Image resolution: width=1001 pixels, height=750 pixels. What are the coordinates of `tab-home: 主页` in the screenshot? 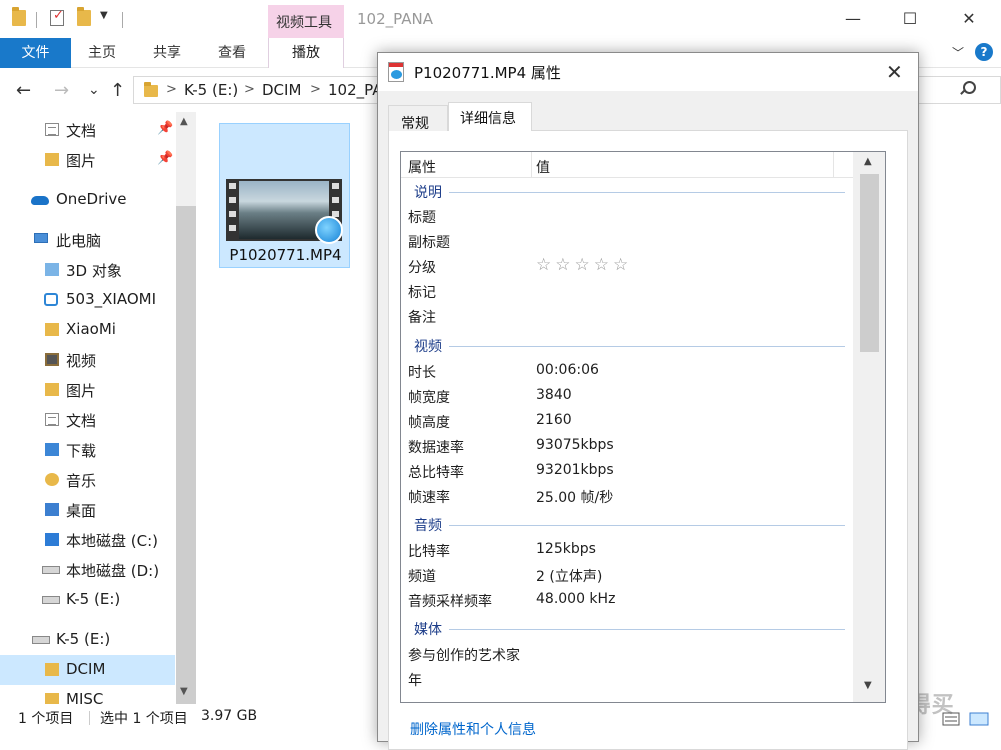 It's located at (102, 53).